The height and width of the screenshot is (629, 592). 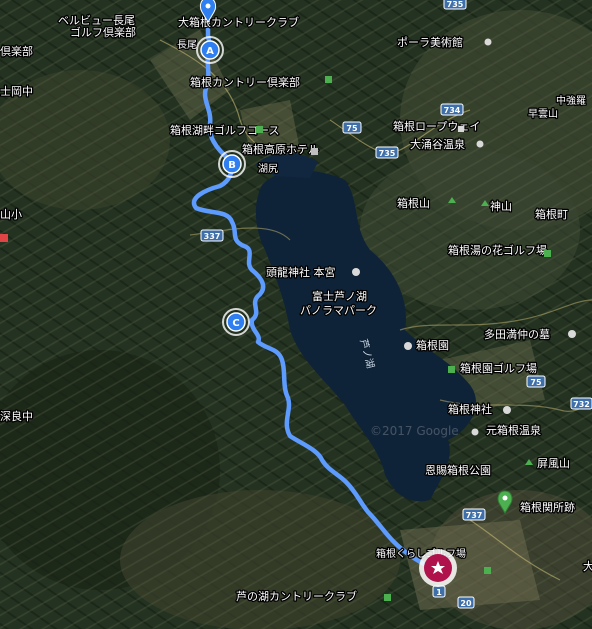 I want to click on shield-737: 737, so click(x=474, y=514).